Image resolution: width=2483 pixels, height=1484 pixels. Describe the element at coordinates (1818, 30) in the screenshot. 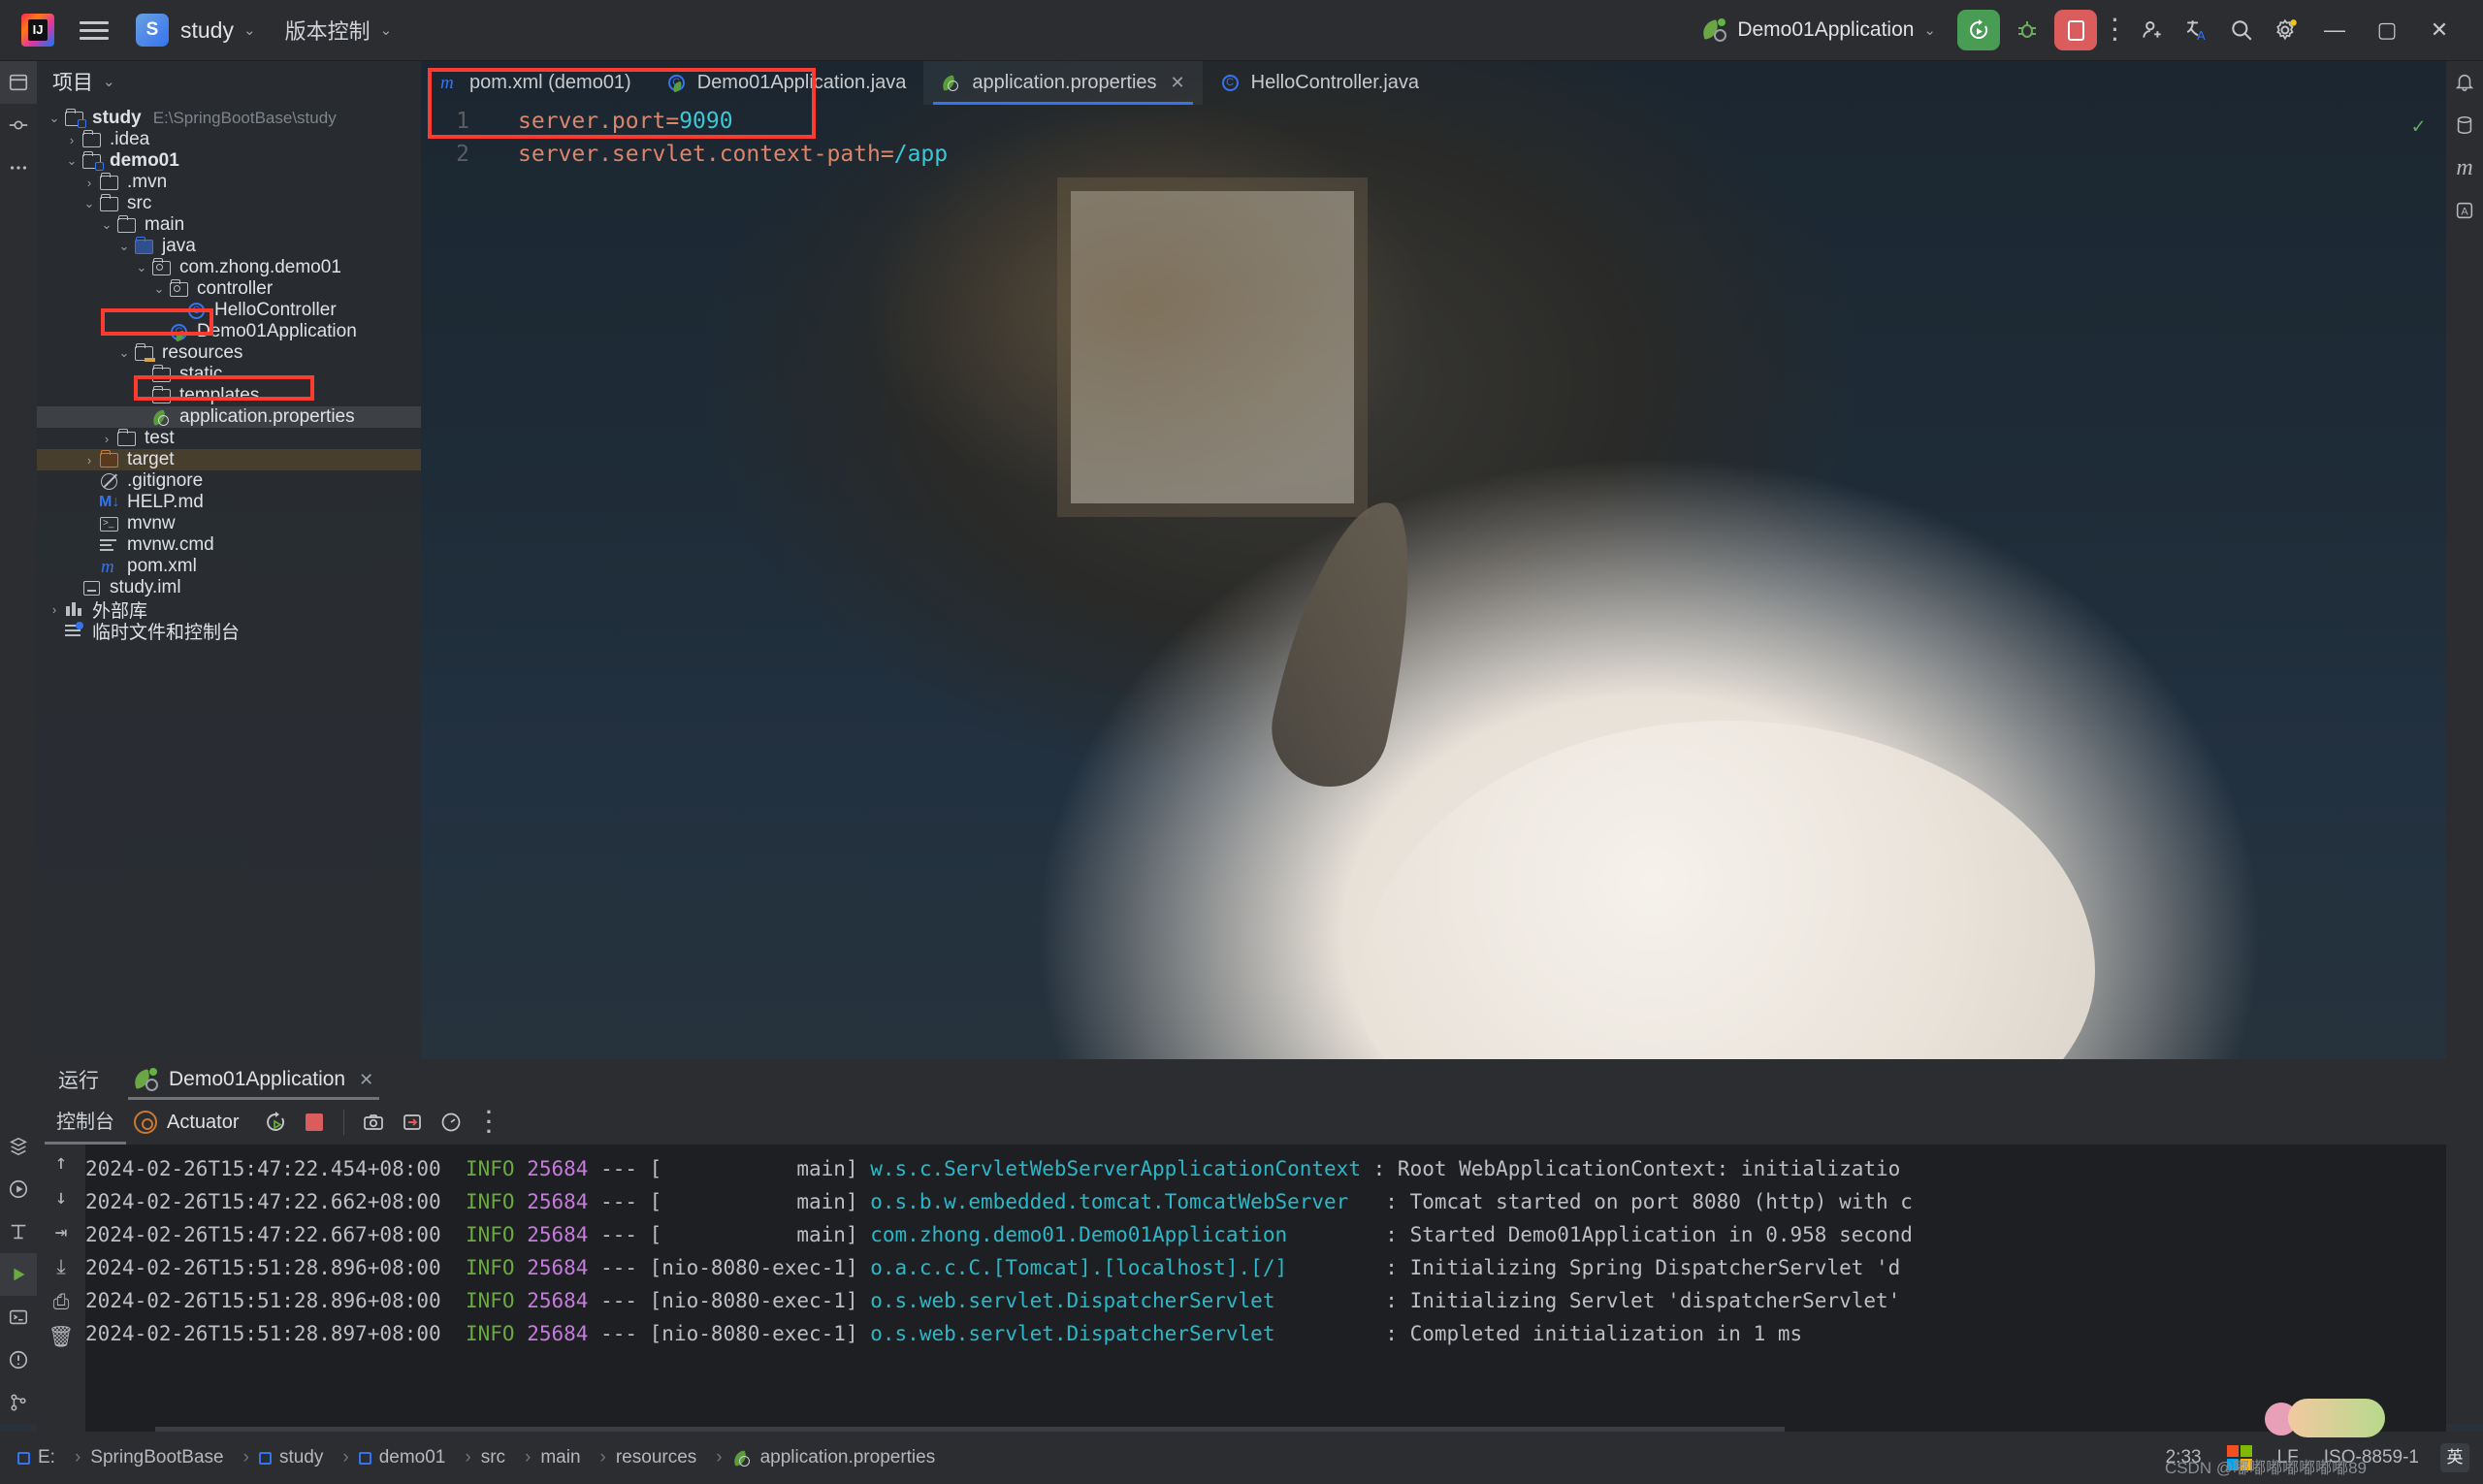

I see `run-configuration-selector: Demo01Application ⌄` at that location.